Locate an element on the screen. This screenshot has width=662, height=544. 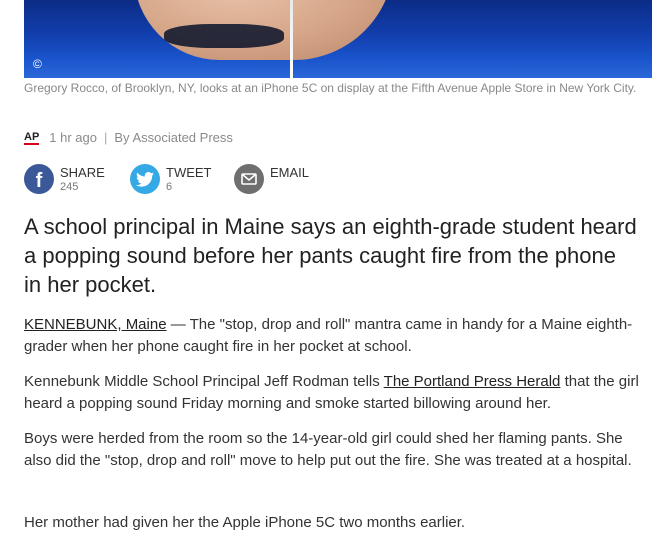
photo-cable is located at coordinates (291, 39).